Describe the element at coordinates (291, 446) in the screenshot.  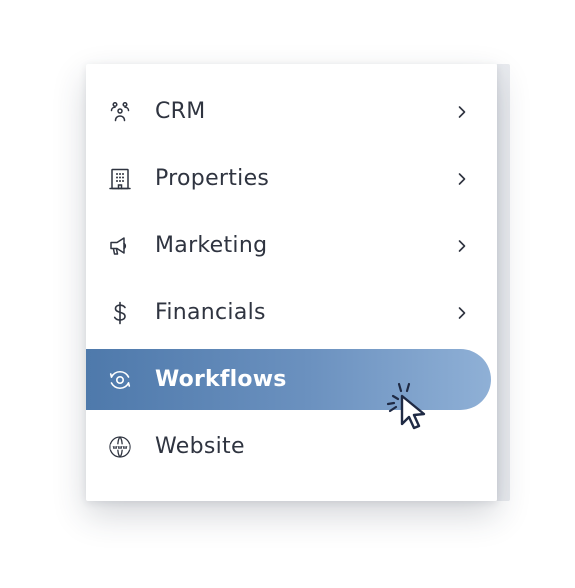
I see `menu-item-website: www Website` at that location.